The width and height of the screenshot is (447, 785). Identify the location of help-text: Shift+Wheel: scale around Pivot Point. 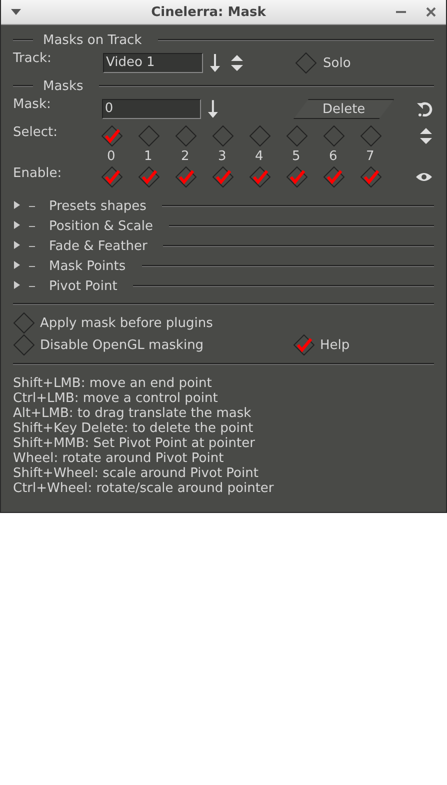
(136, 473).